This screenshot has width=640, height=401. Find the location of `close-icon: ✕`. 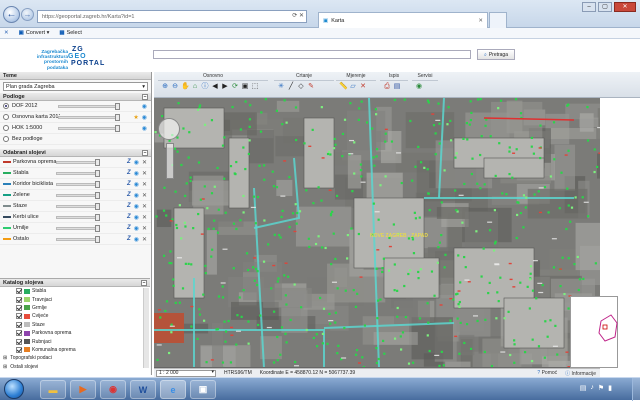

close-icon: ✕ is located at coordinates (625, 7).